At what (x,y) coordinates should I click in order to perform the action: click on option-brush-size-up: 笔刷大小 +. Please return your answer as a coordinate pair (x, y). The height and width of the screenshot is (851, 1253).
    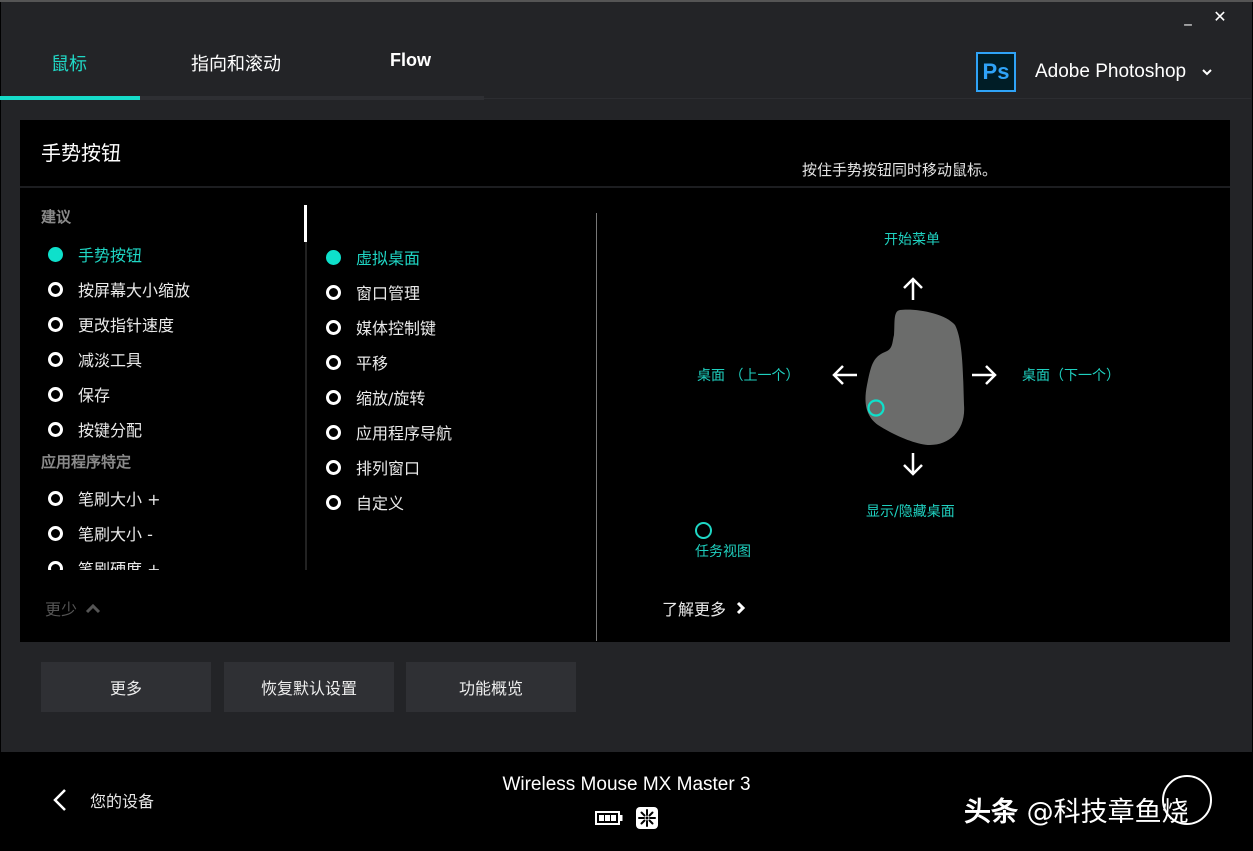
    Looking at the image, I should click on (104, 498).